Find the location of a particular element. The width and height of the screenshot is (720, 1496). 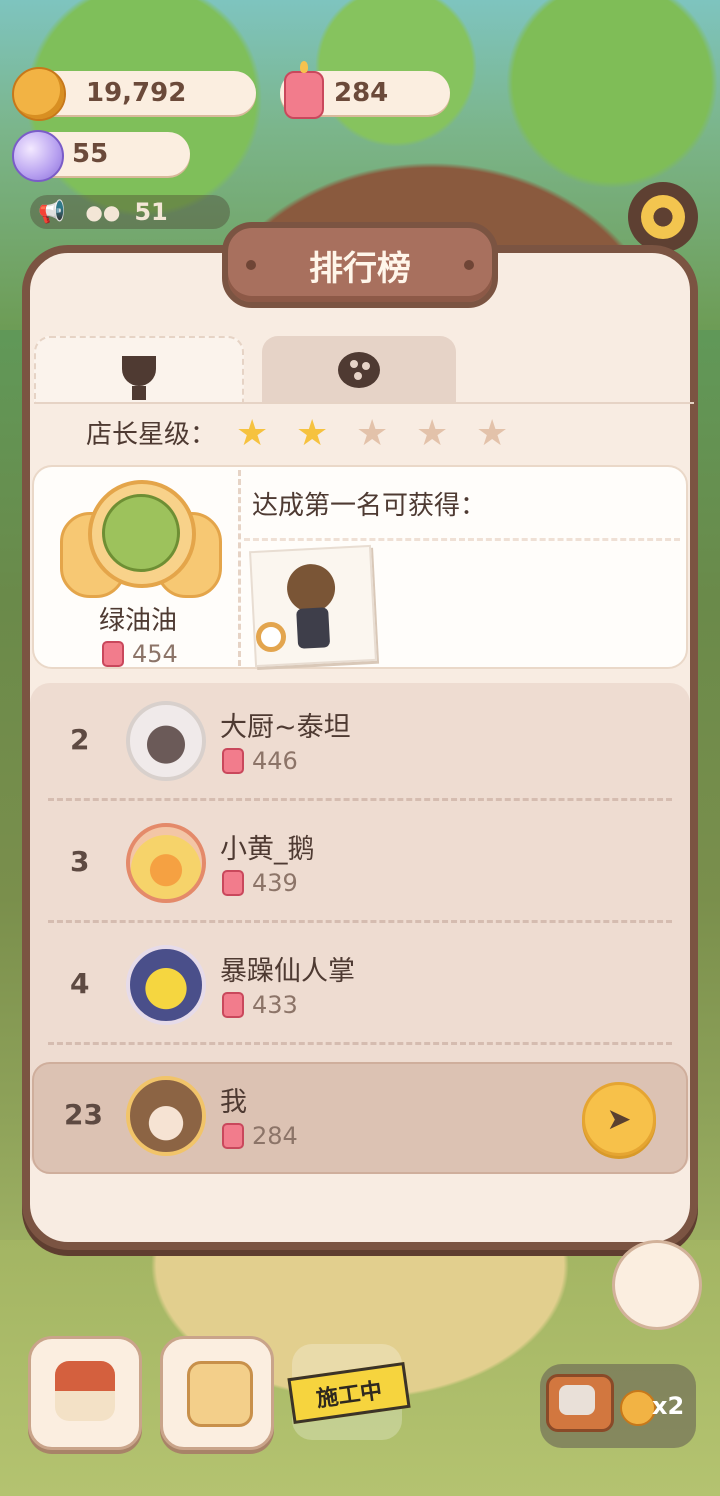

recipe-book-button is located at coordinates (217, 1393).